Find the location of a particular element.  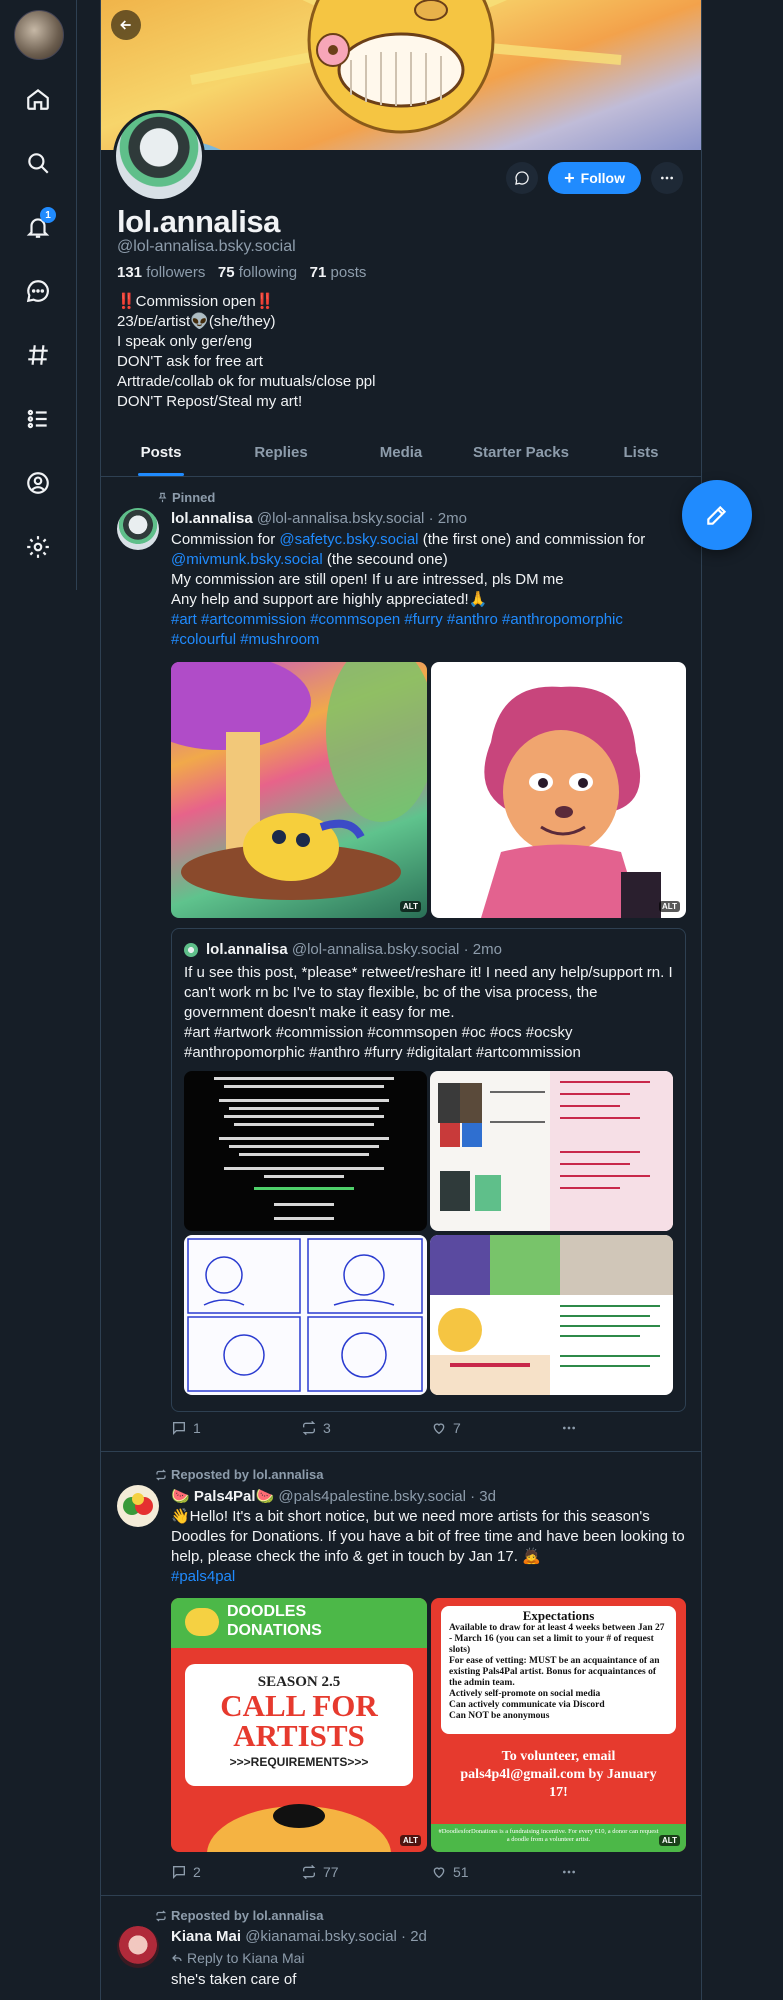

post-time: · 2mo is located at coordinates (448, 518).